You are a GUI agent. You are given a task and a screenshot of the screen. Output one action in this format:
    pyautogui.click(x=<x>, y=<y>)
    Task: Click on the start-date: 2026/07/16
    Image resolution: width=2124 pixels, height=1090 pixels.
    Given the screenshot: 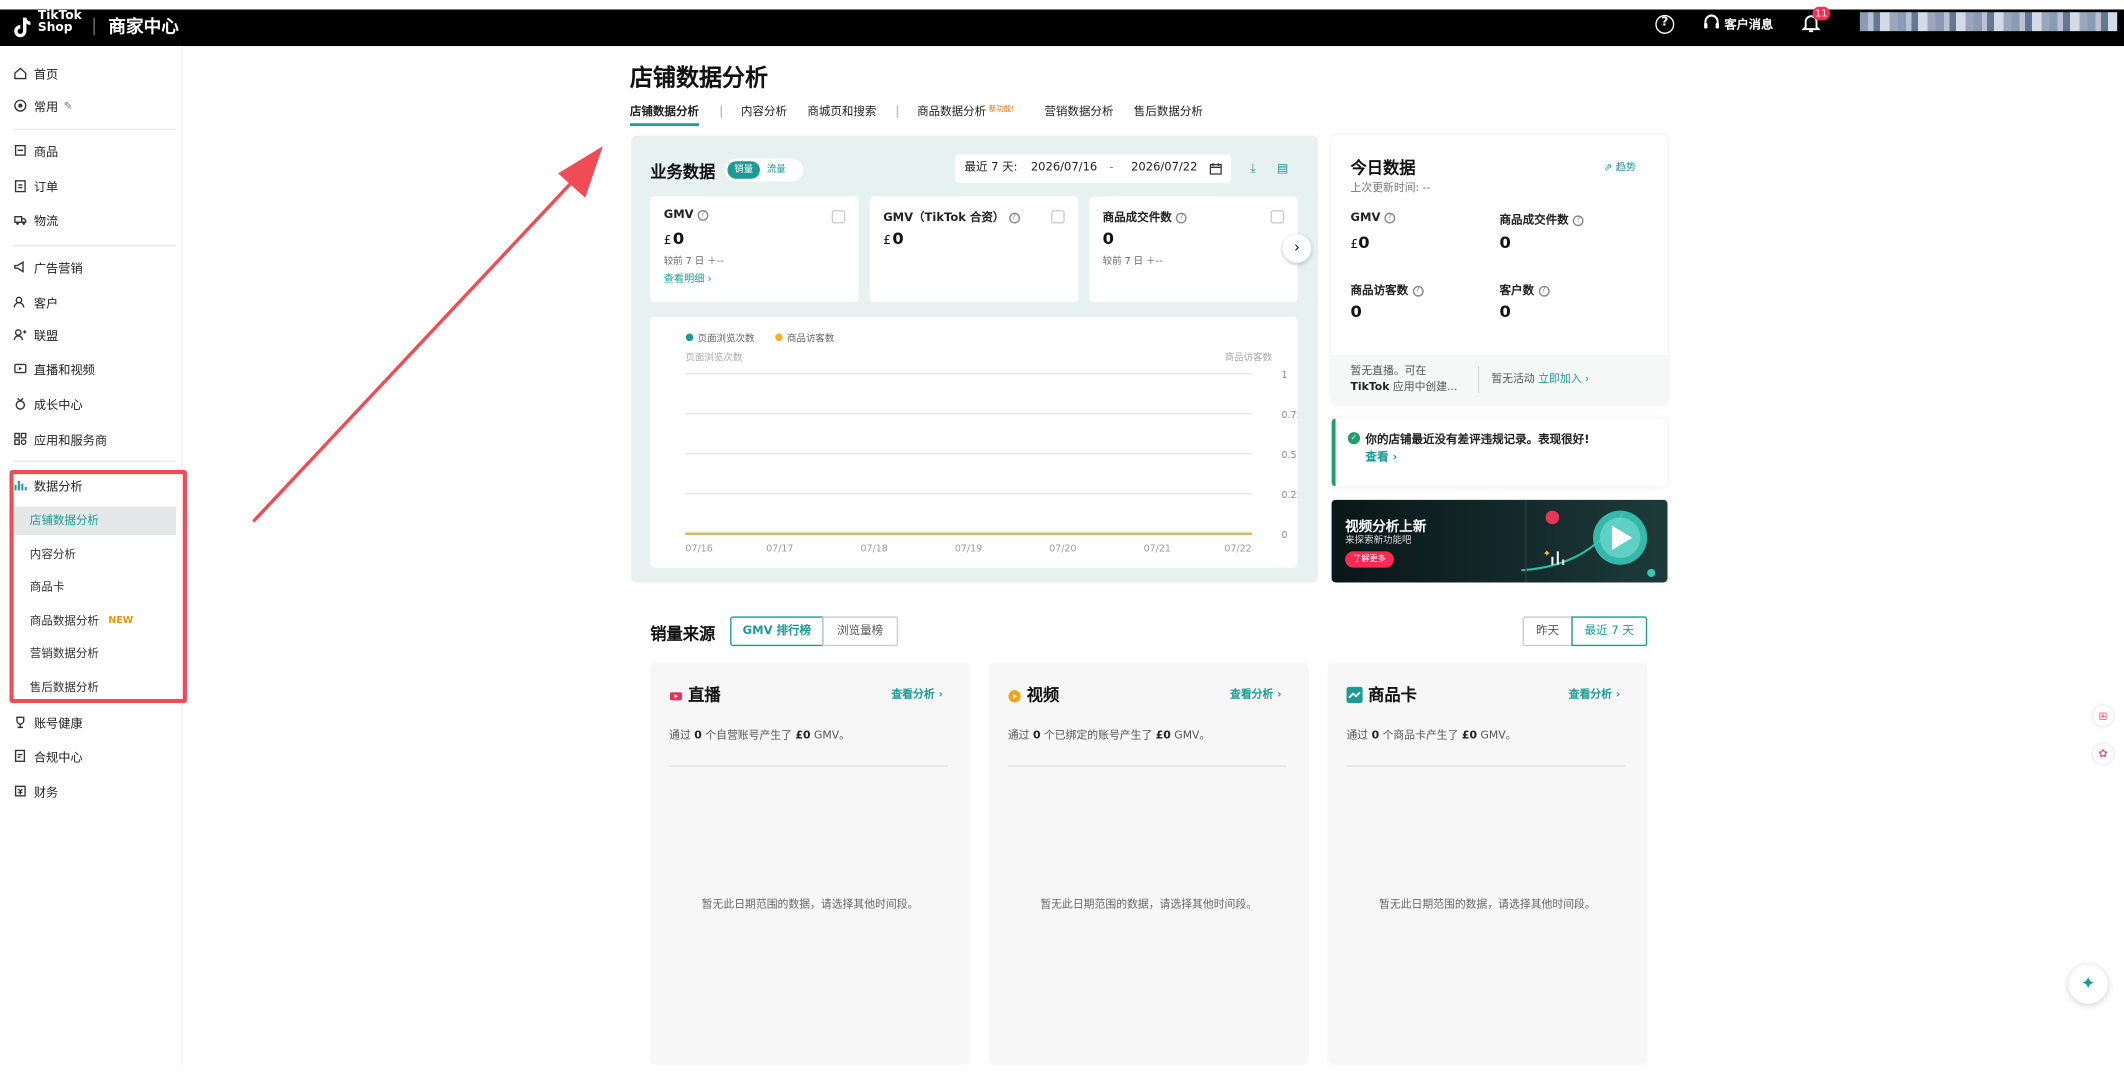 What is the action you would take?
    pyautogui.click(x=1064, y=168)
    